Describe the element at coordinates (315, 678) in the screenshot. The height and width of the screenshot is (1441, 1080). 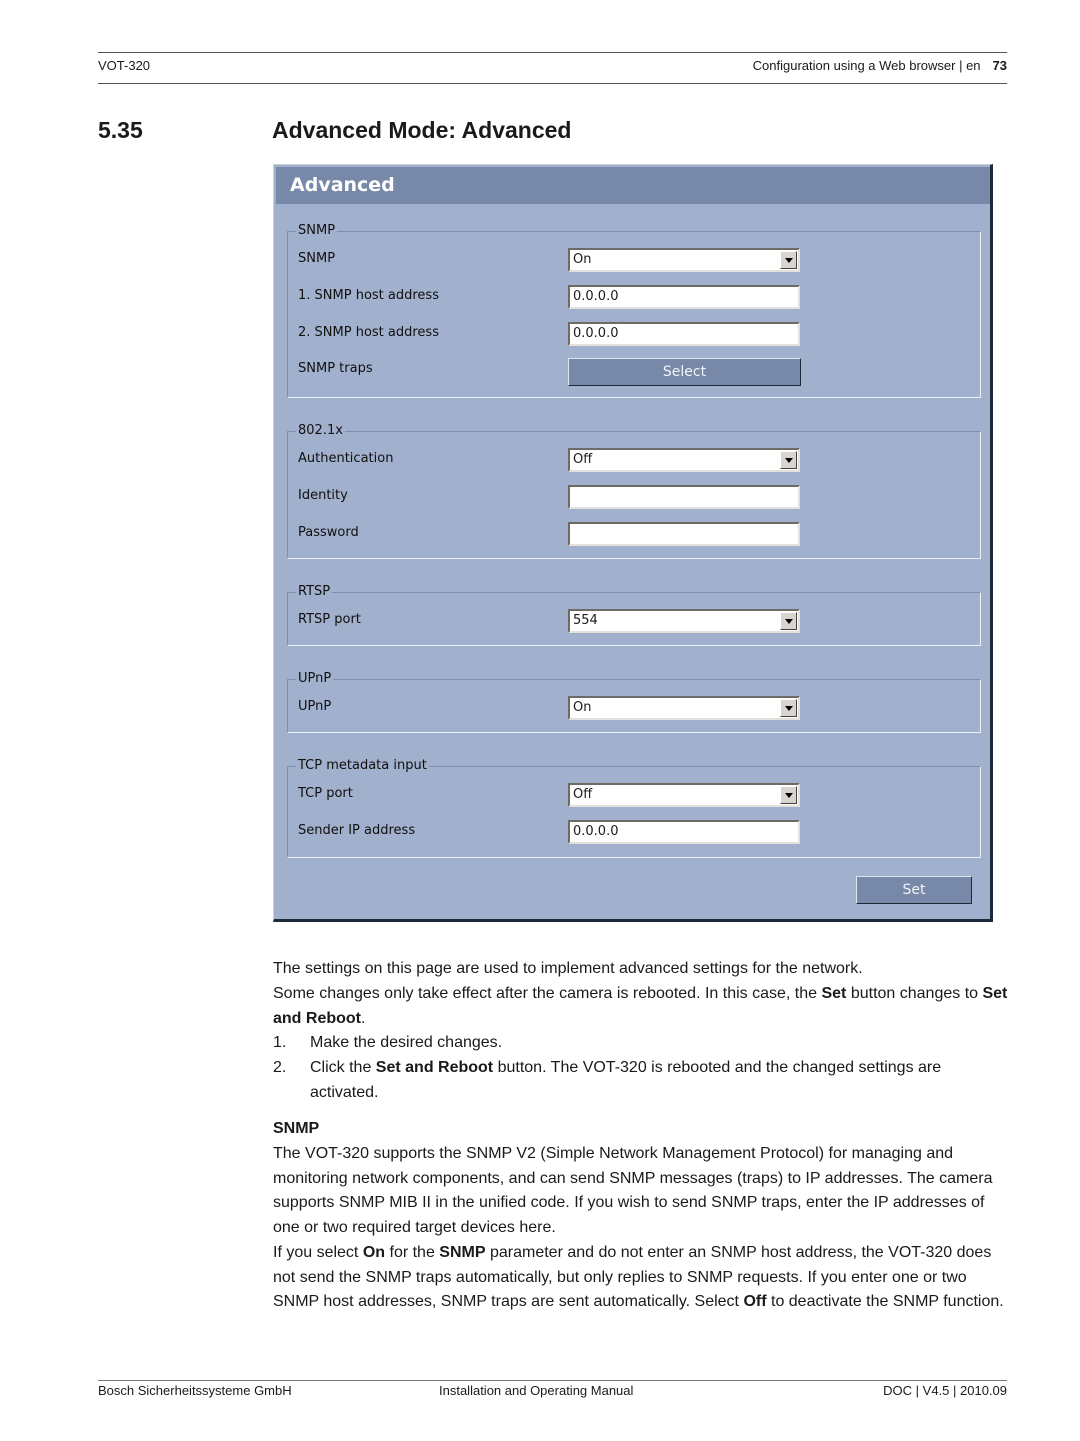
I see `group-legend: UPnP` at that location.